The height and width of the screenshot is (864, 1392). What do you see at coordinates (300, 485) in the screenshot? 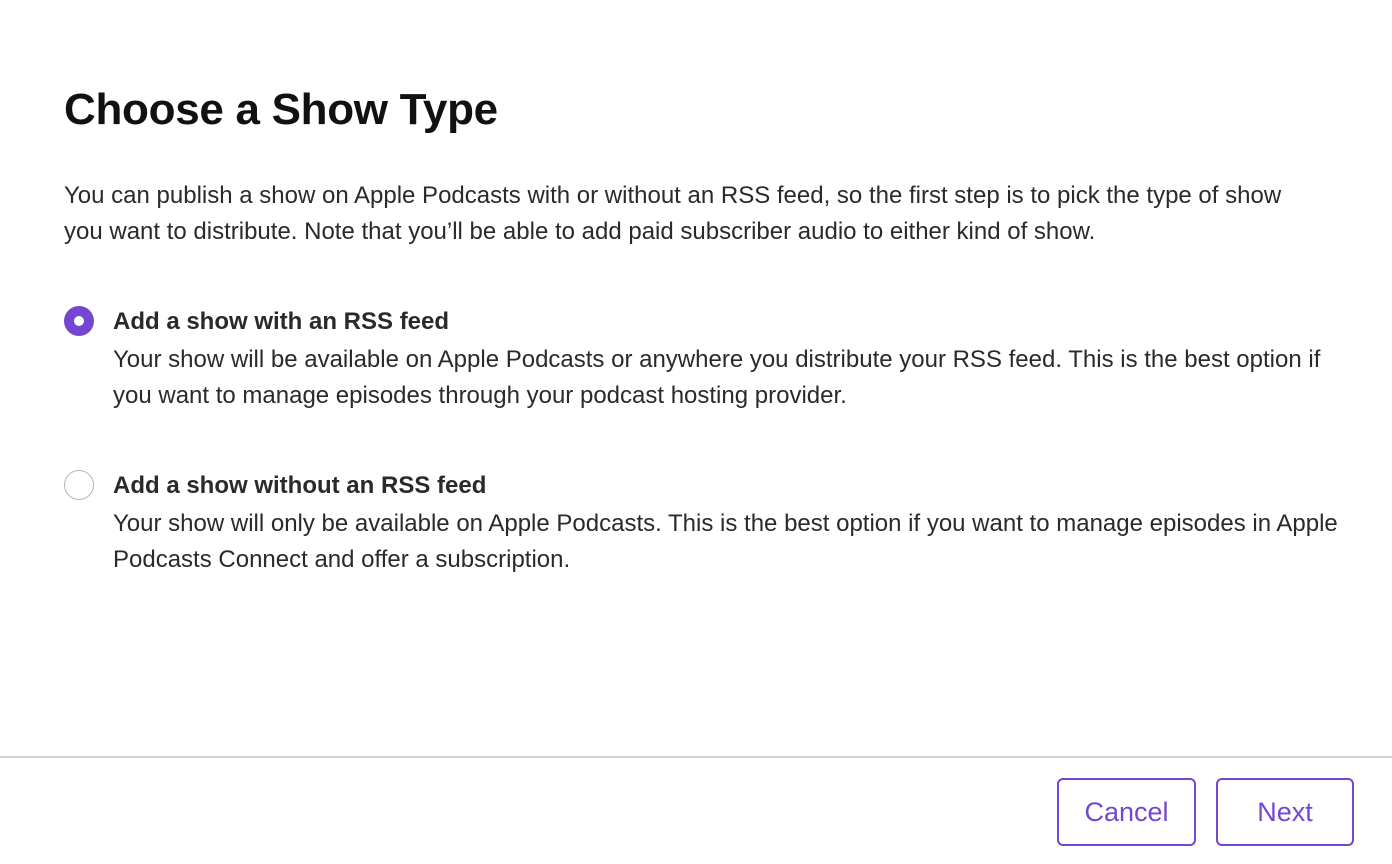
I see `option-without-rss-title: Add a show without an RSS feed` at bounding box center [300, 485].